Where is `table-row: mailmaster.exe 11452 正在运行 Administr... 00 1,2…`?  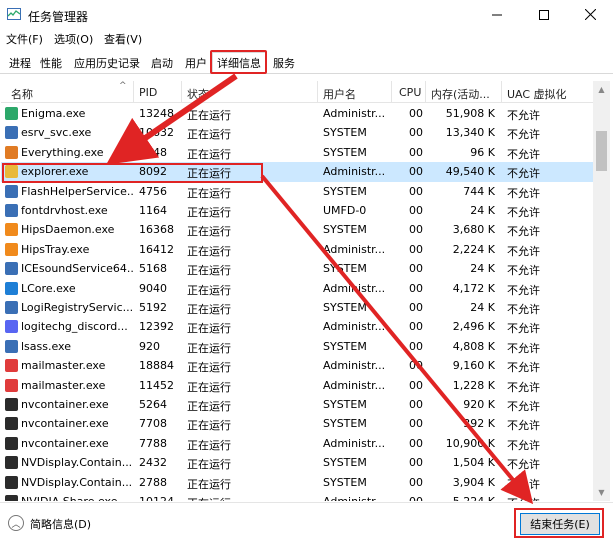 table-row: mailmaster.exe 11452 正在运行 Administr... 00 1,2… is located at coordinates (297, 385).